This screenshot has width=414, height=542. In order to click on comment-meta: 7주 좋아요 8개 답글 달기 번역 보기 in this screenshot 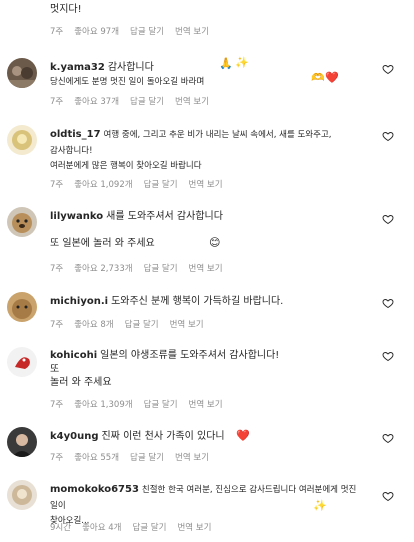, I will do `click(132, 324)`.